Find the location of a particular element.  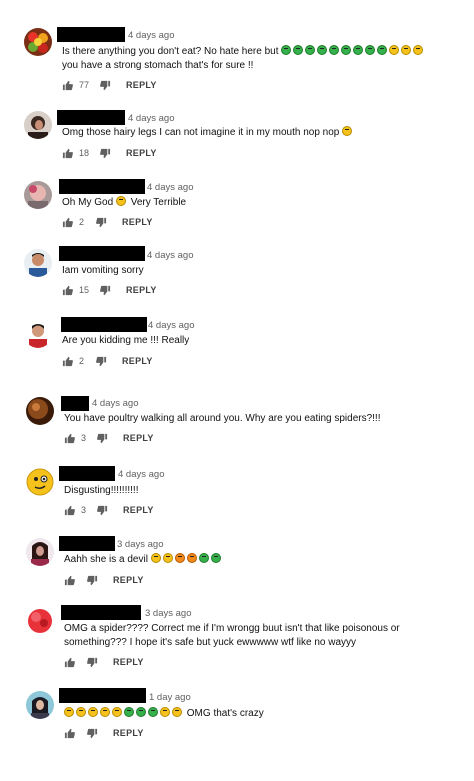

comment-text: Oh My God Very Terrible is located at coordinates (124, 202).